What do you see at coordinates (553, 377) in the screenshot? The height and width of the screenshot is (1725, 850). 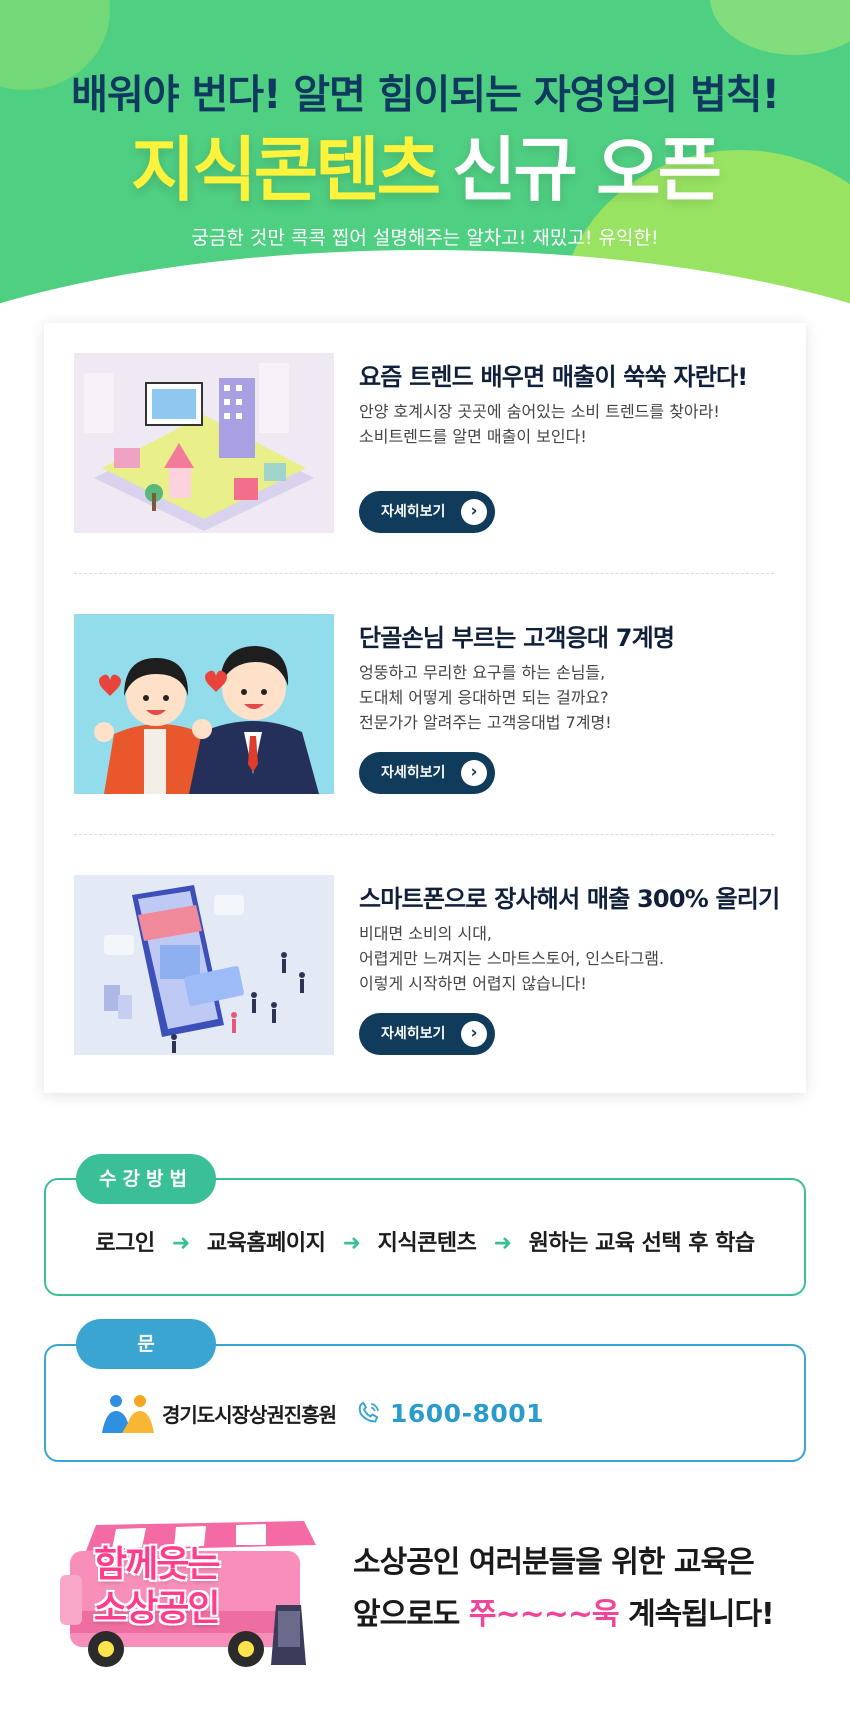 I see `item-title: 요즘 트렌드 배우면 매출이 쑥쑥 자란다!` at bounding box center [553, 377].